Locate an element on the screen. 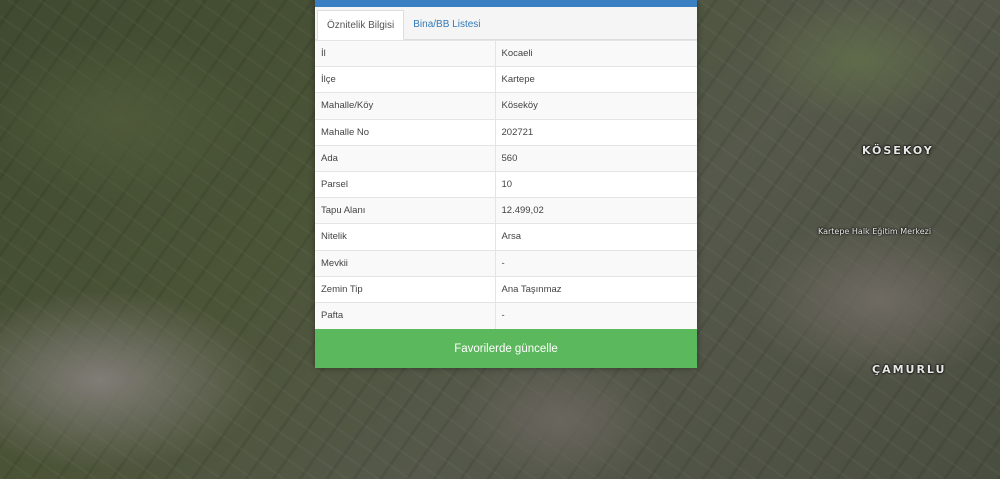  update-favorites-button: Favorilerde güncelle is located at coordinates (506, 348).